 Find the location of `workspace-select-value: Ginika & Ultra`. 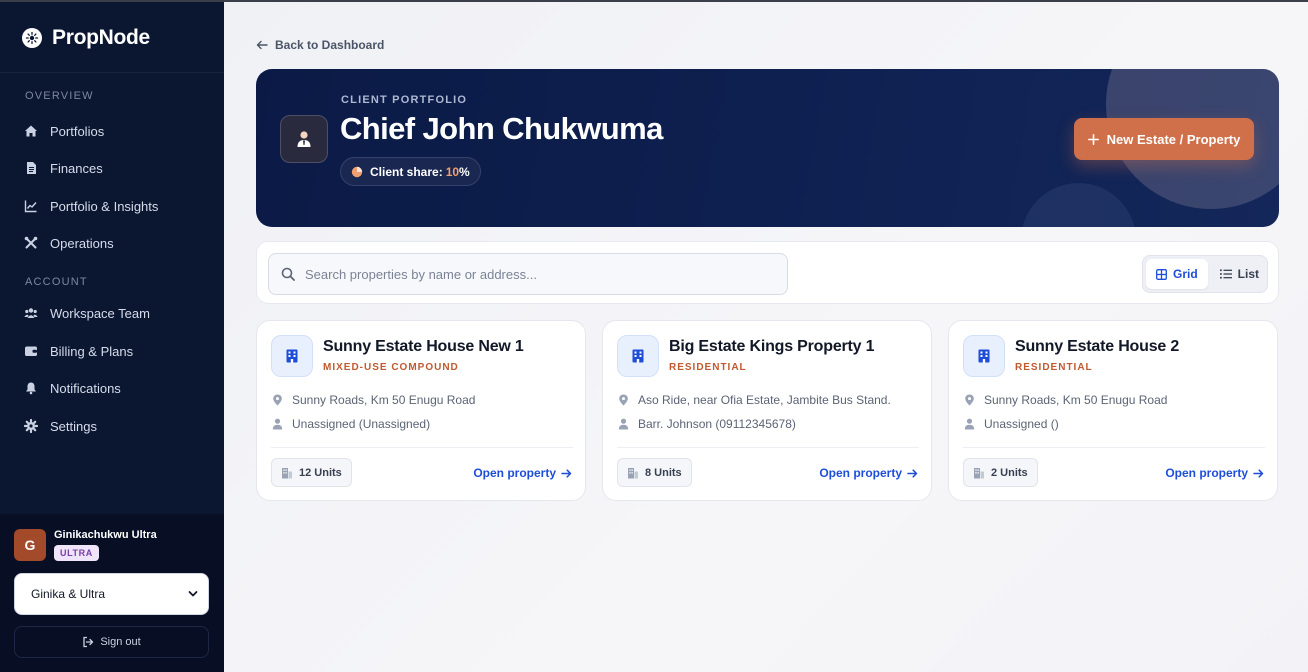

workspace-select-value: Ginika & Ultra is located at coordinates (68, 594).